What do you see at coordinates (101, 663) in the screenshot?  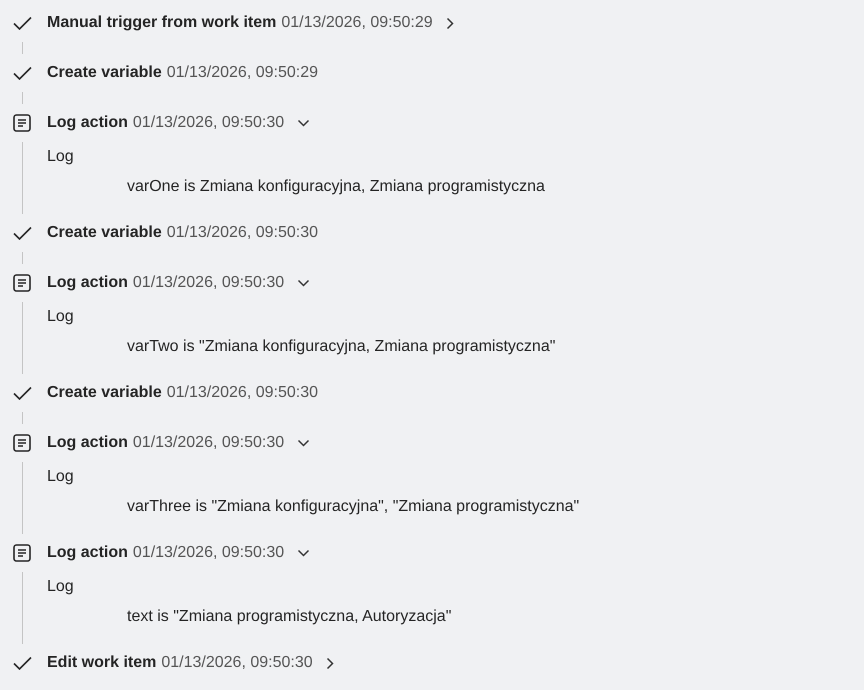 I see `step-title: Edit work item` at bounding box center [101, 663].